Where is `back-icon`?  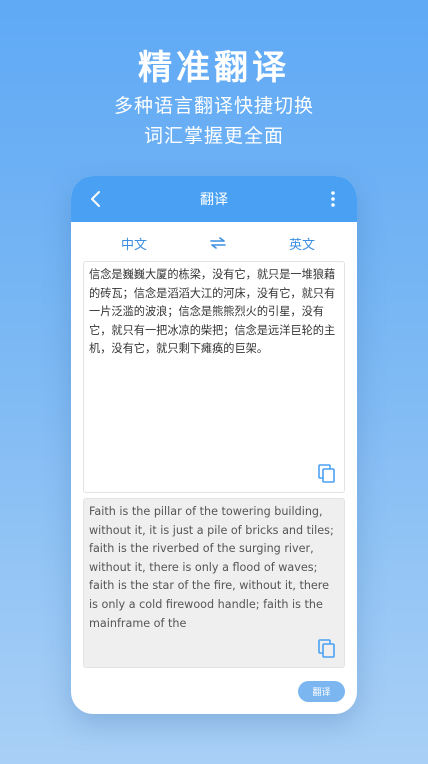
back-icon is located at coordinates (95, 199).